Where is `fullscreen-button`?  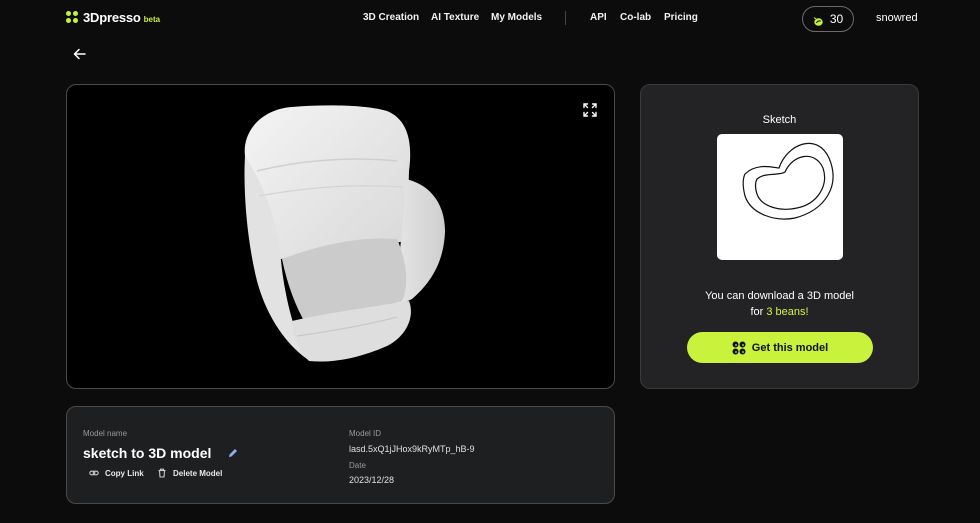
fullscreen-button is located at coordinates (590, 110).